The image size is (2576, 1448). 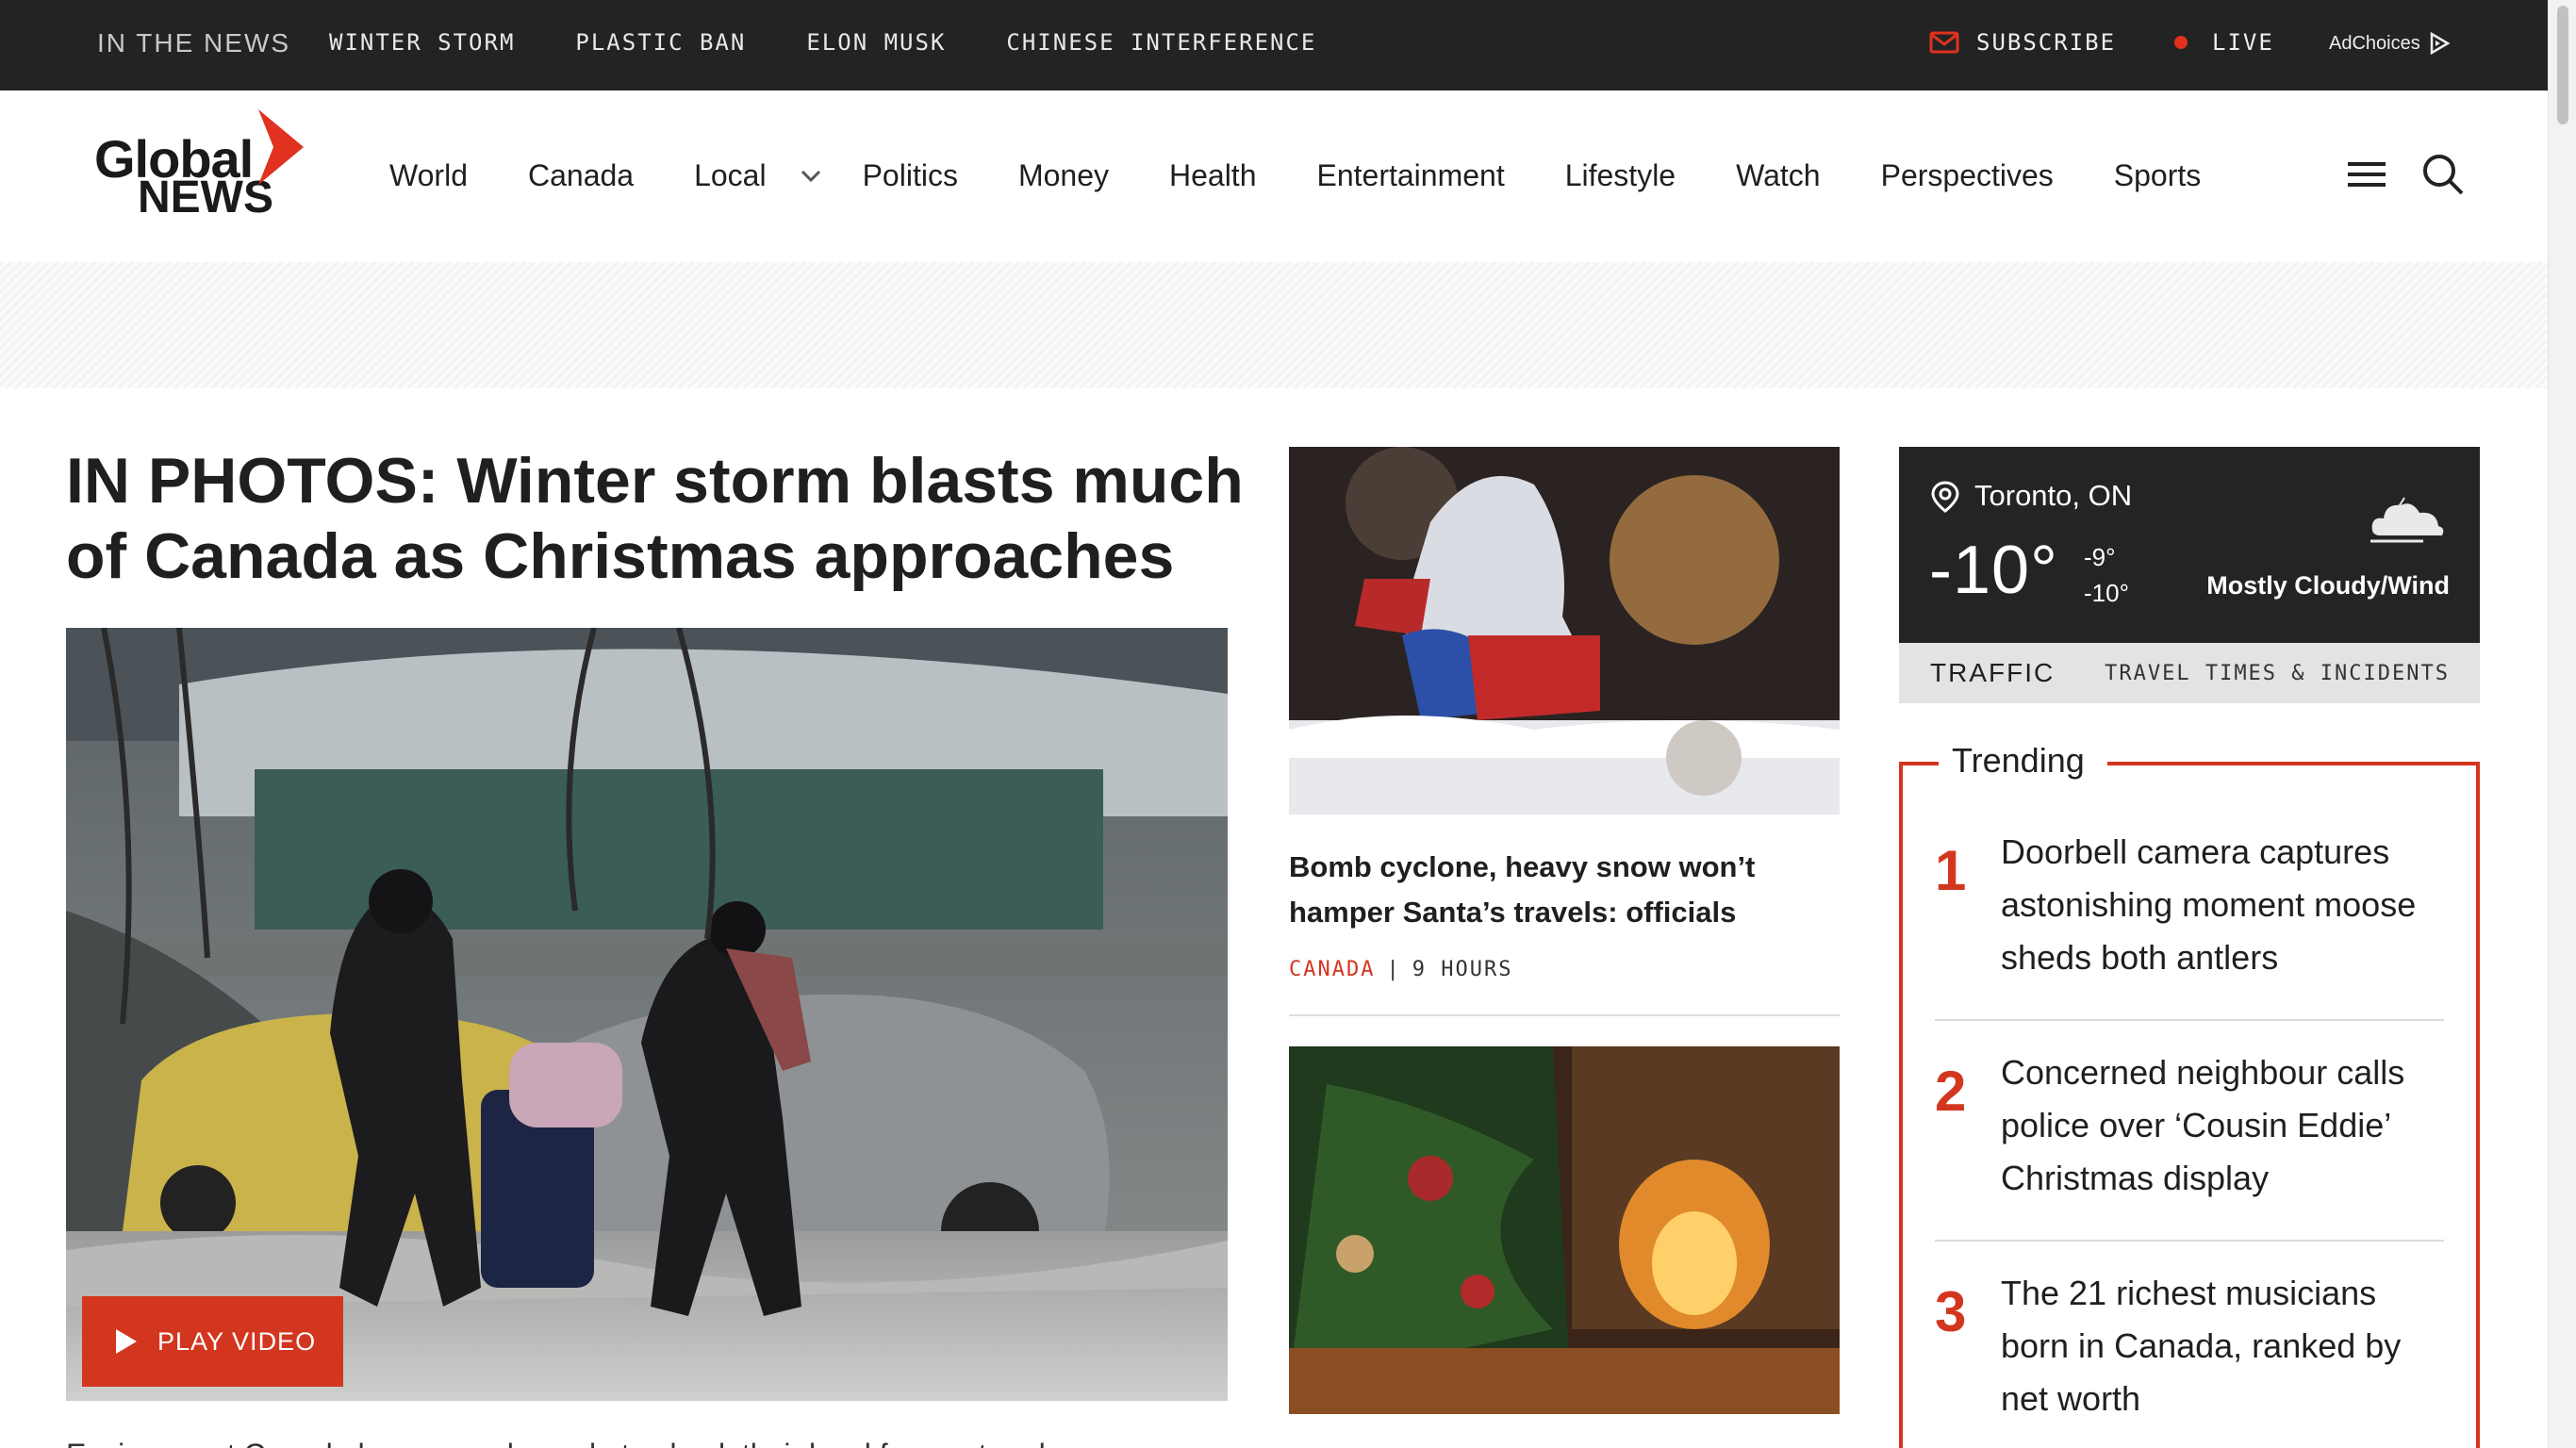 I want to click on subscribe-label: SUBSCRIBE, so click(x=2046, y=42).